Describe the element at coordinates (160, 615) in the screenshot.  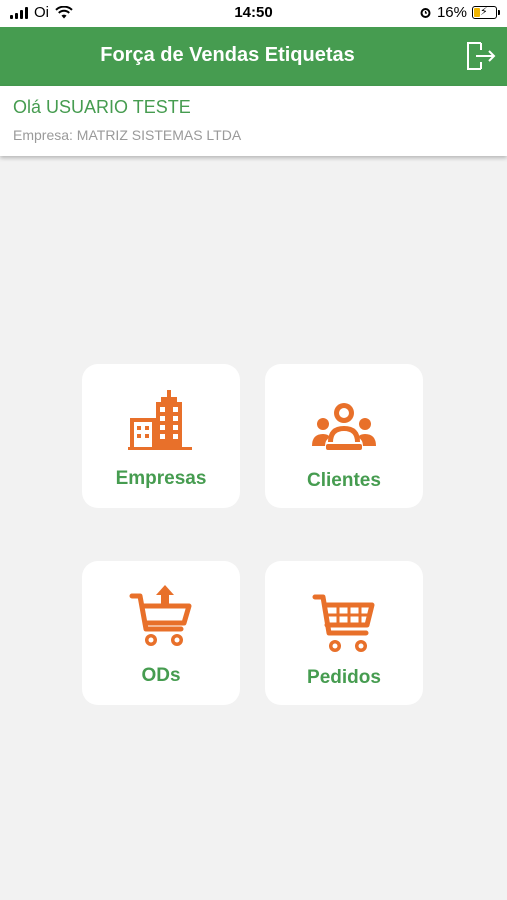
I see `cart-upload-icon` at that location.